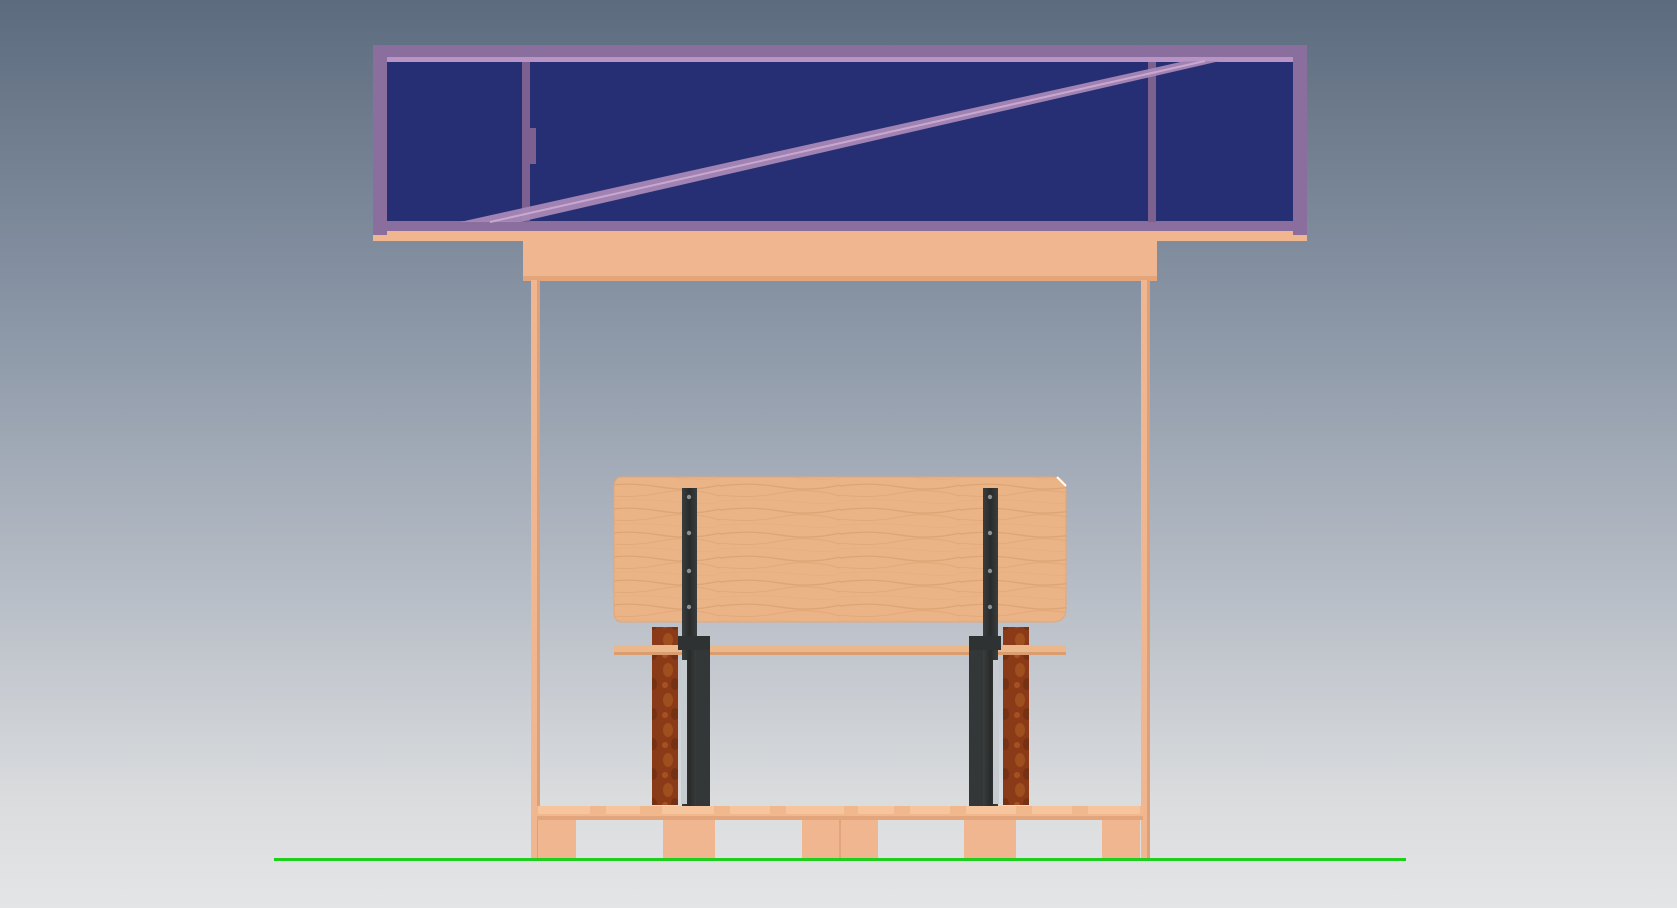 The height and width of the screenshot is (908, 1677). What do you see at coordinates (840, 143) in the screenshot?
I see `roof-canopy` at bounding box center [840, 143].